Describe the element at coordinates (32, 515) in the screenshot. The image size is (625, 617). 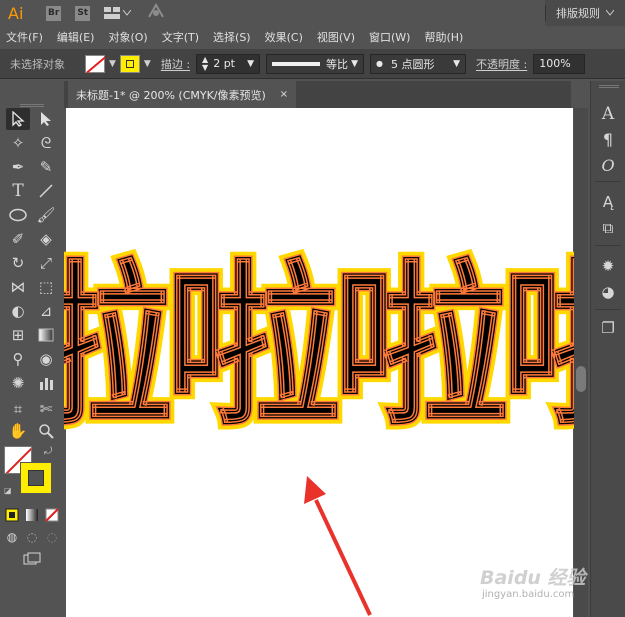
I see `gradient-mode-icon` at that location.